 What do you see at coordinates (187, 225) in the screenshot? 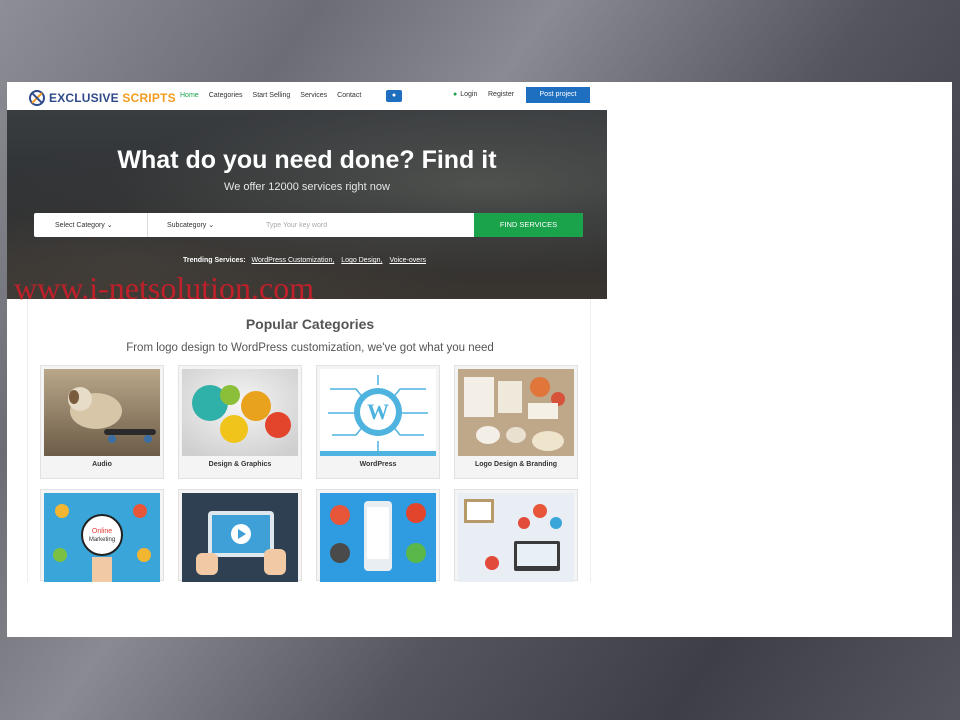
I see `subcategory-label: Subcategory` at bounding box center [187, 225].